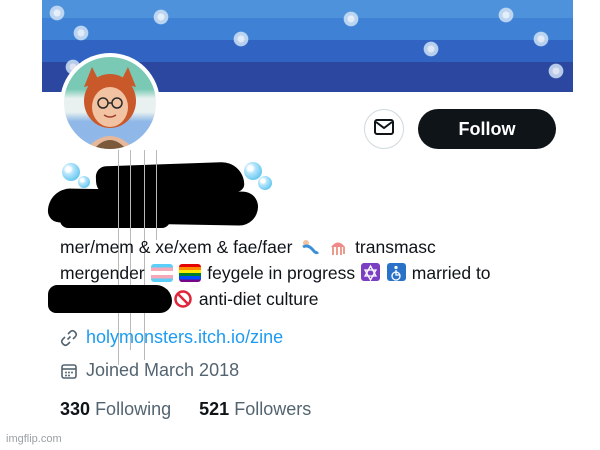 The width and height of the screenshot is (600, 450). I want to click on following-link: 330 Following, so click(115, 409).